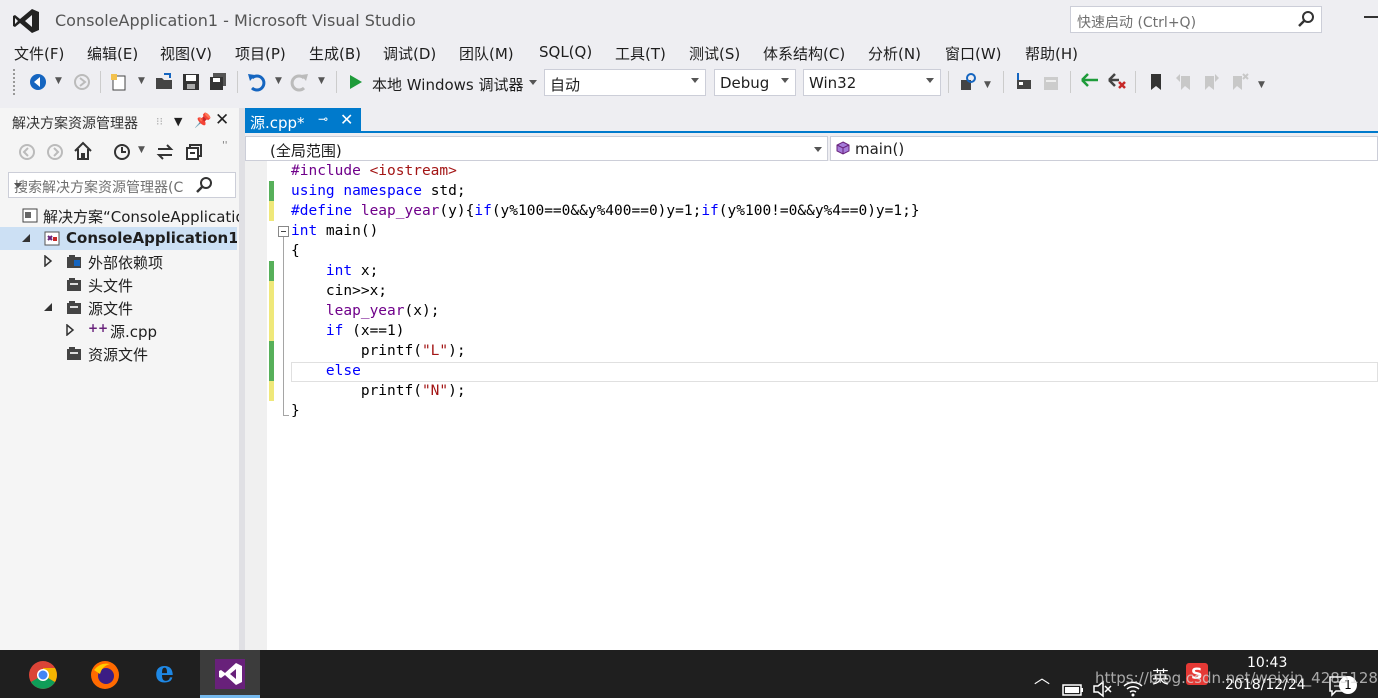  What do you see at coordinates (141, 81) in the screenshot?
I see `new-dropdown-icon: ▼` at bounding box center [141, 81].